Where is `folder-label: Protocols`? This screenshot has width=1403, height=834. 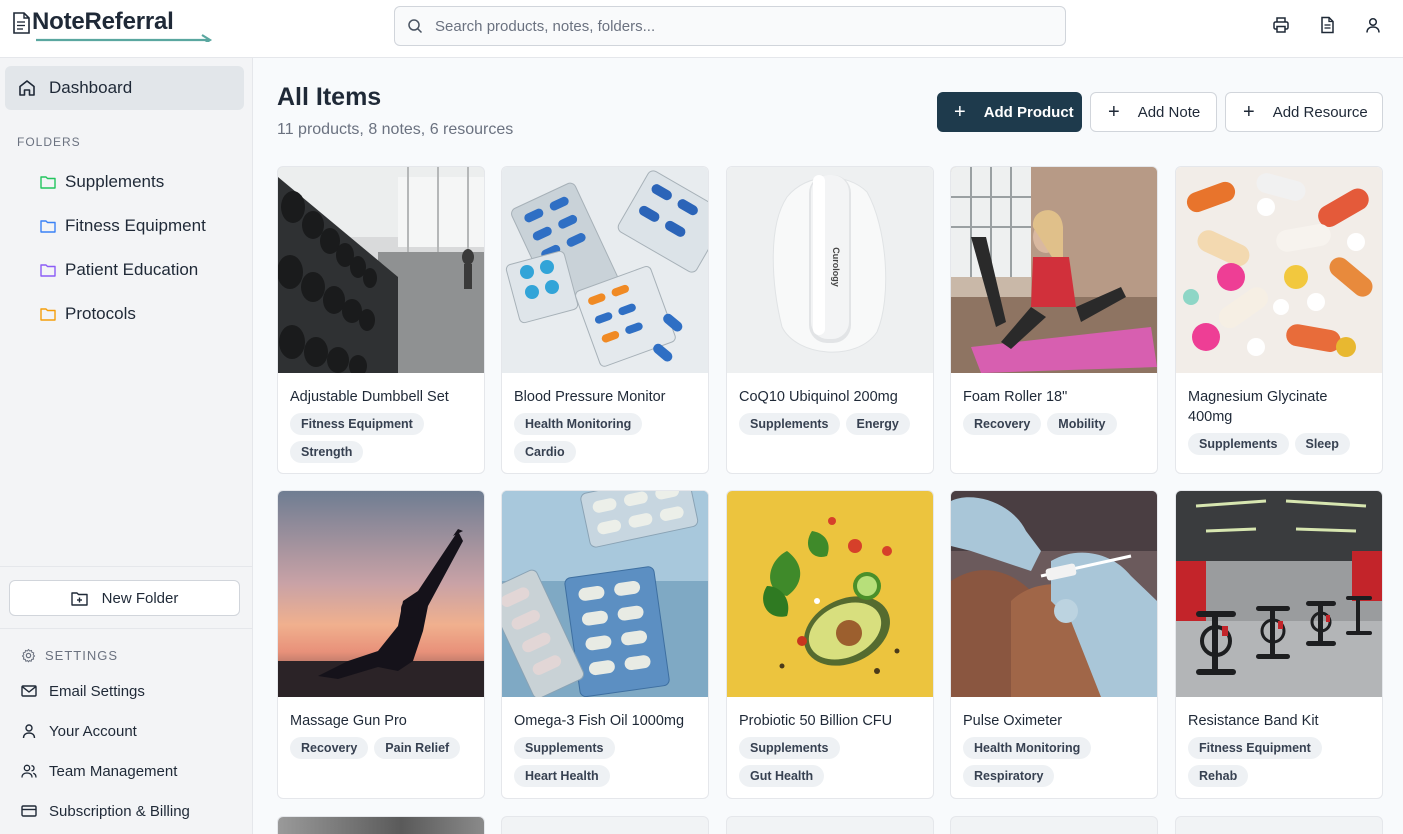
folder-label: Protocols is located at coordinates (100, 313).